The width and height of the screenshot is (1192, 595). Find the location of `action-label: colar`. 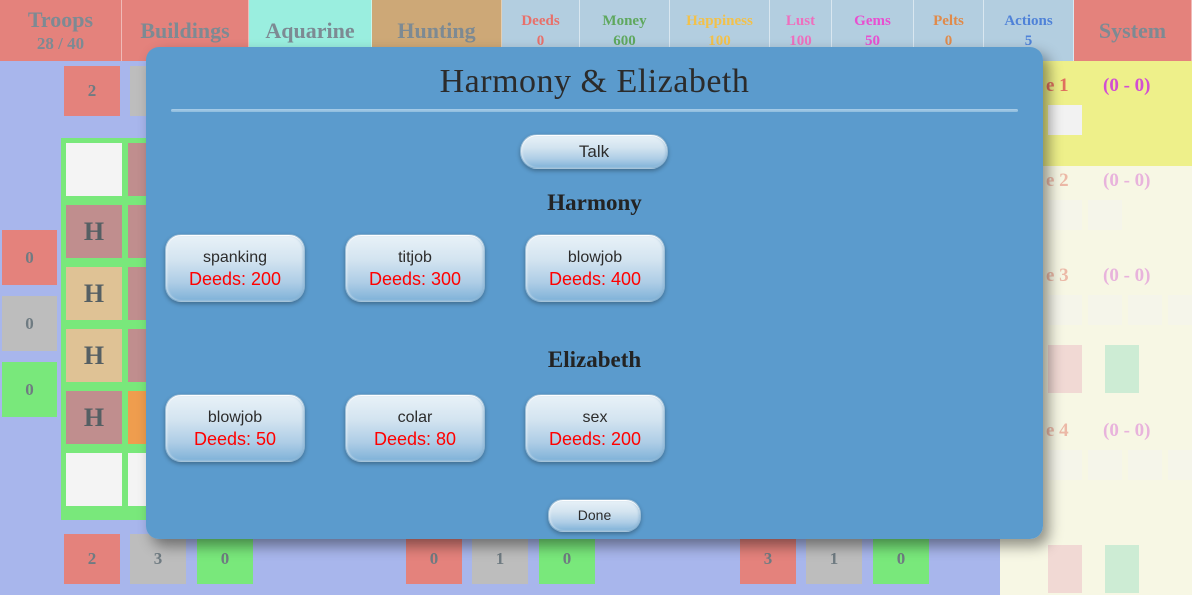

action-label: colar is located at coordinates (415, 417).